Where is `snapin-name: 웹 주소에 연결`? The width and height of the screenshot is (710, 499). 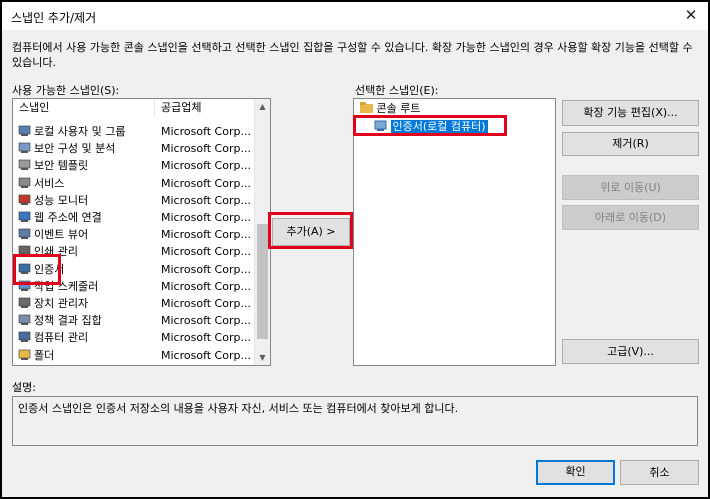 snapin-name: 웹 주소에 연결 is located at coordinates (68, 217).